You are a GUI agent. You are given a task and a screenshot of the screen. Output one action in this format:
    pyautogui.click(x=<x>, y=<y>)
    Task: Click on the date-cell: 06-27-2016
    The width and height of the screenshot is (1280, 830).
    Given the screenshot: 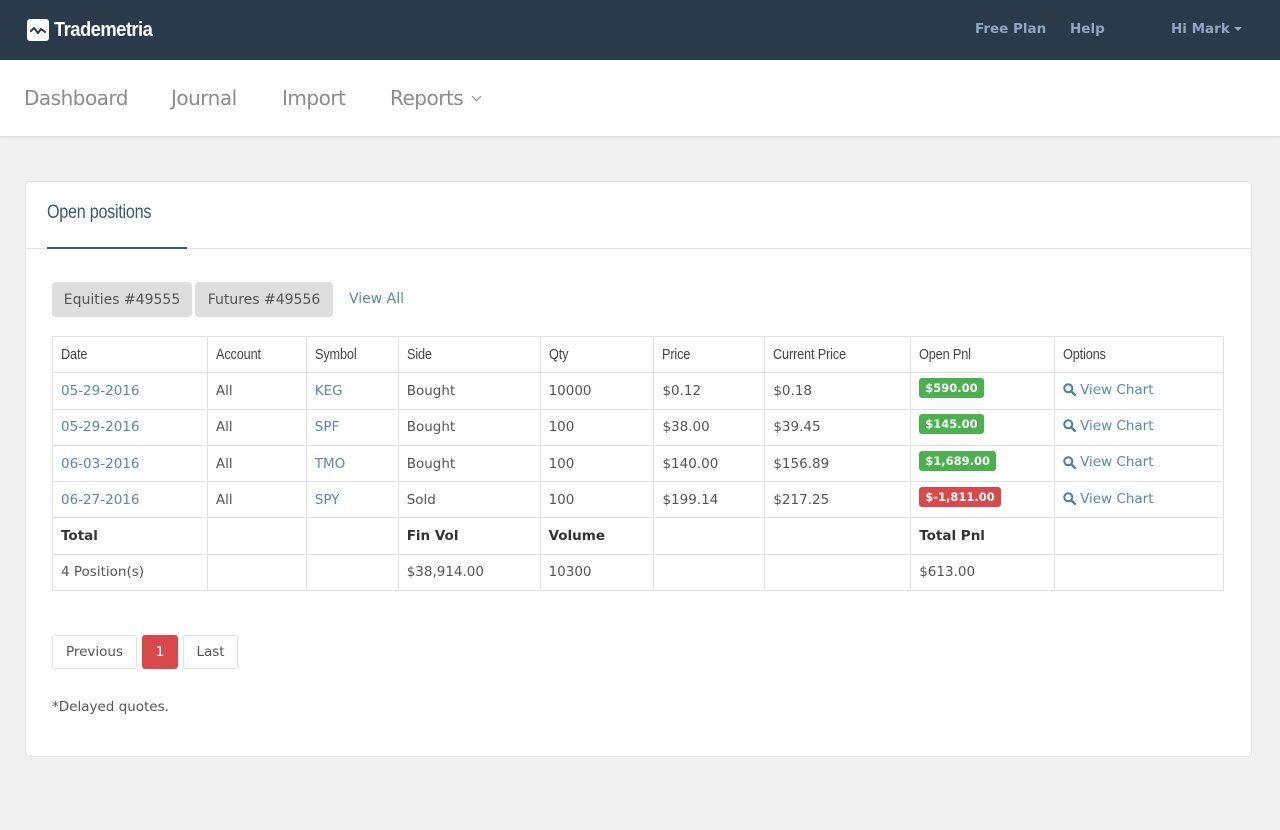 What is the action you would take?
    pyautogui.click(x=130, y=500)
    